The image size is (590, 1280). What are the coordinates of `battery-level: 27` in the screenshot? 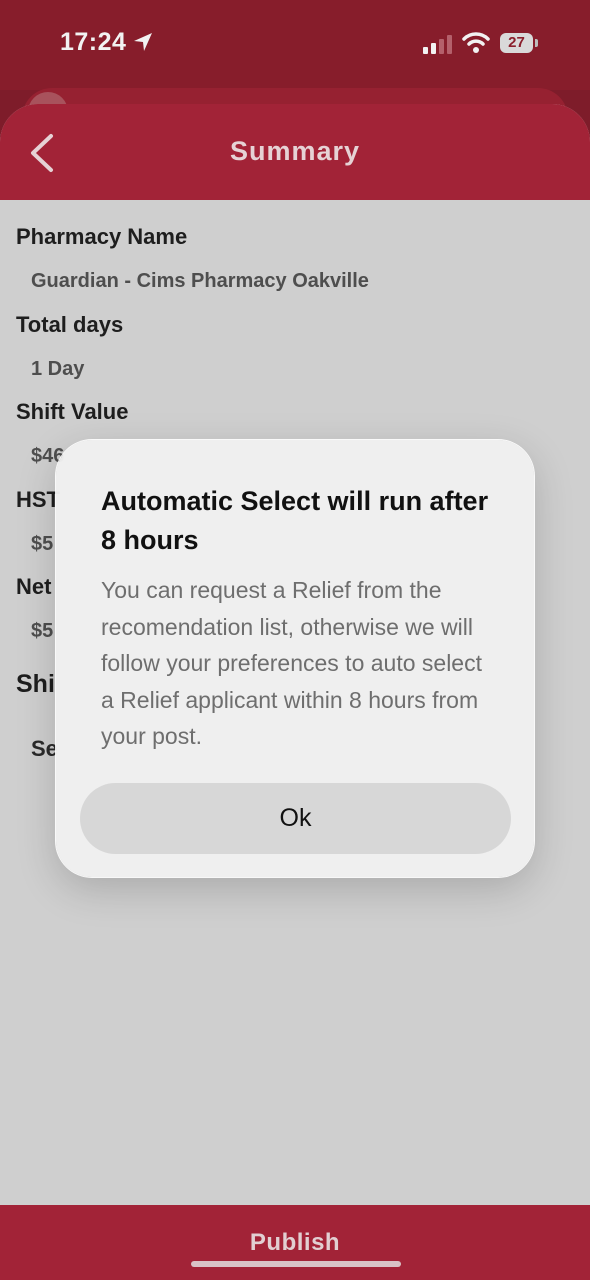 It's located at (516, 42).